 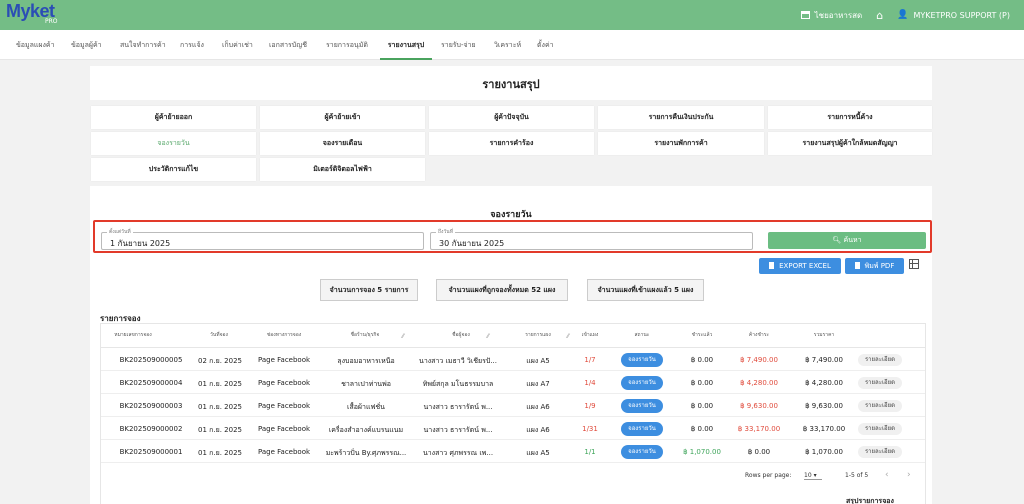 I want to click on cell-due: ฿ 9,630.00, so click(x=759, y=406).